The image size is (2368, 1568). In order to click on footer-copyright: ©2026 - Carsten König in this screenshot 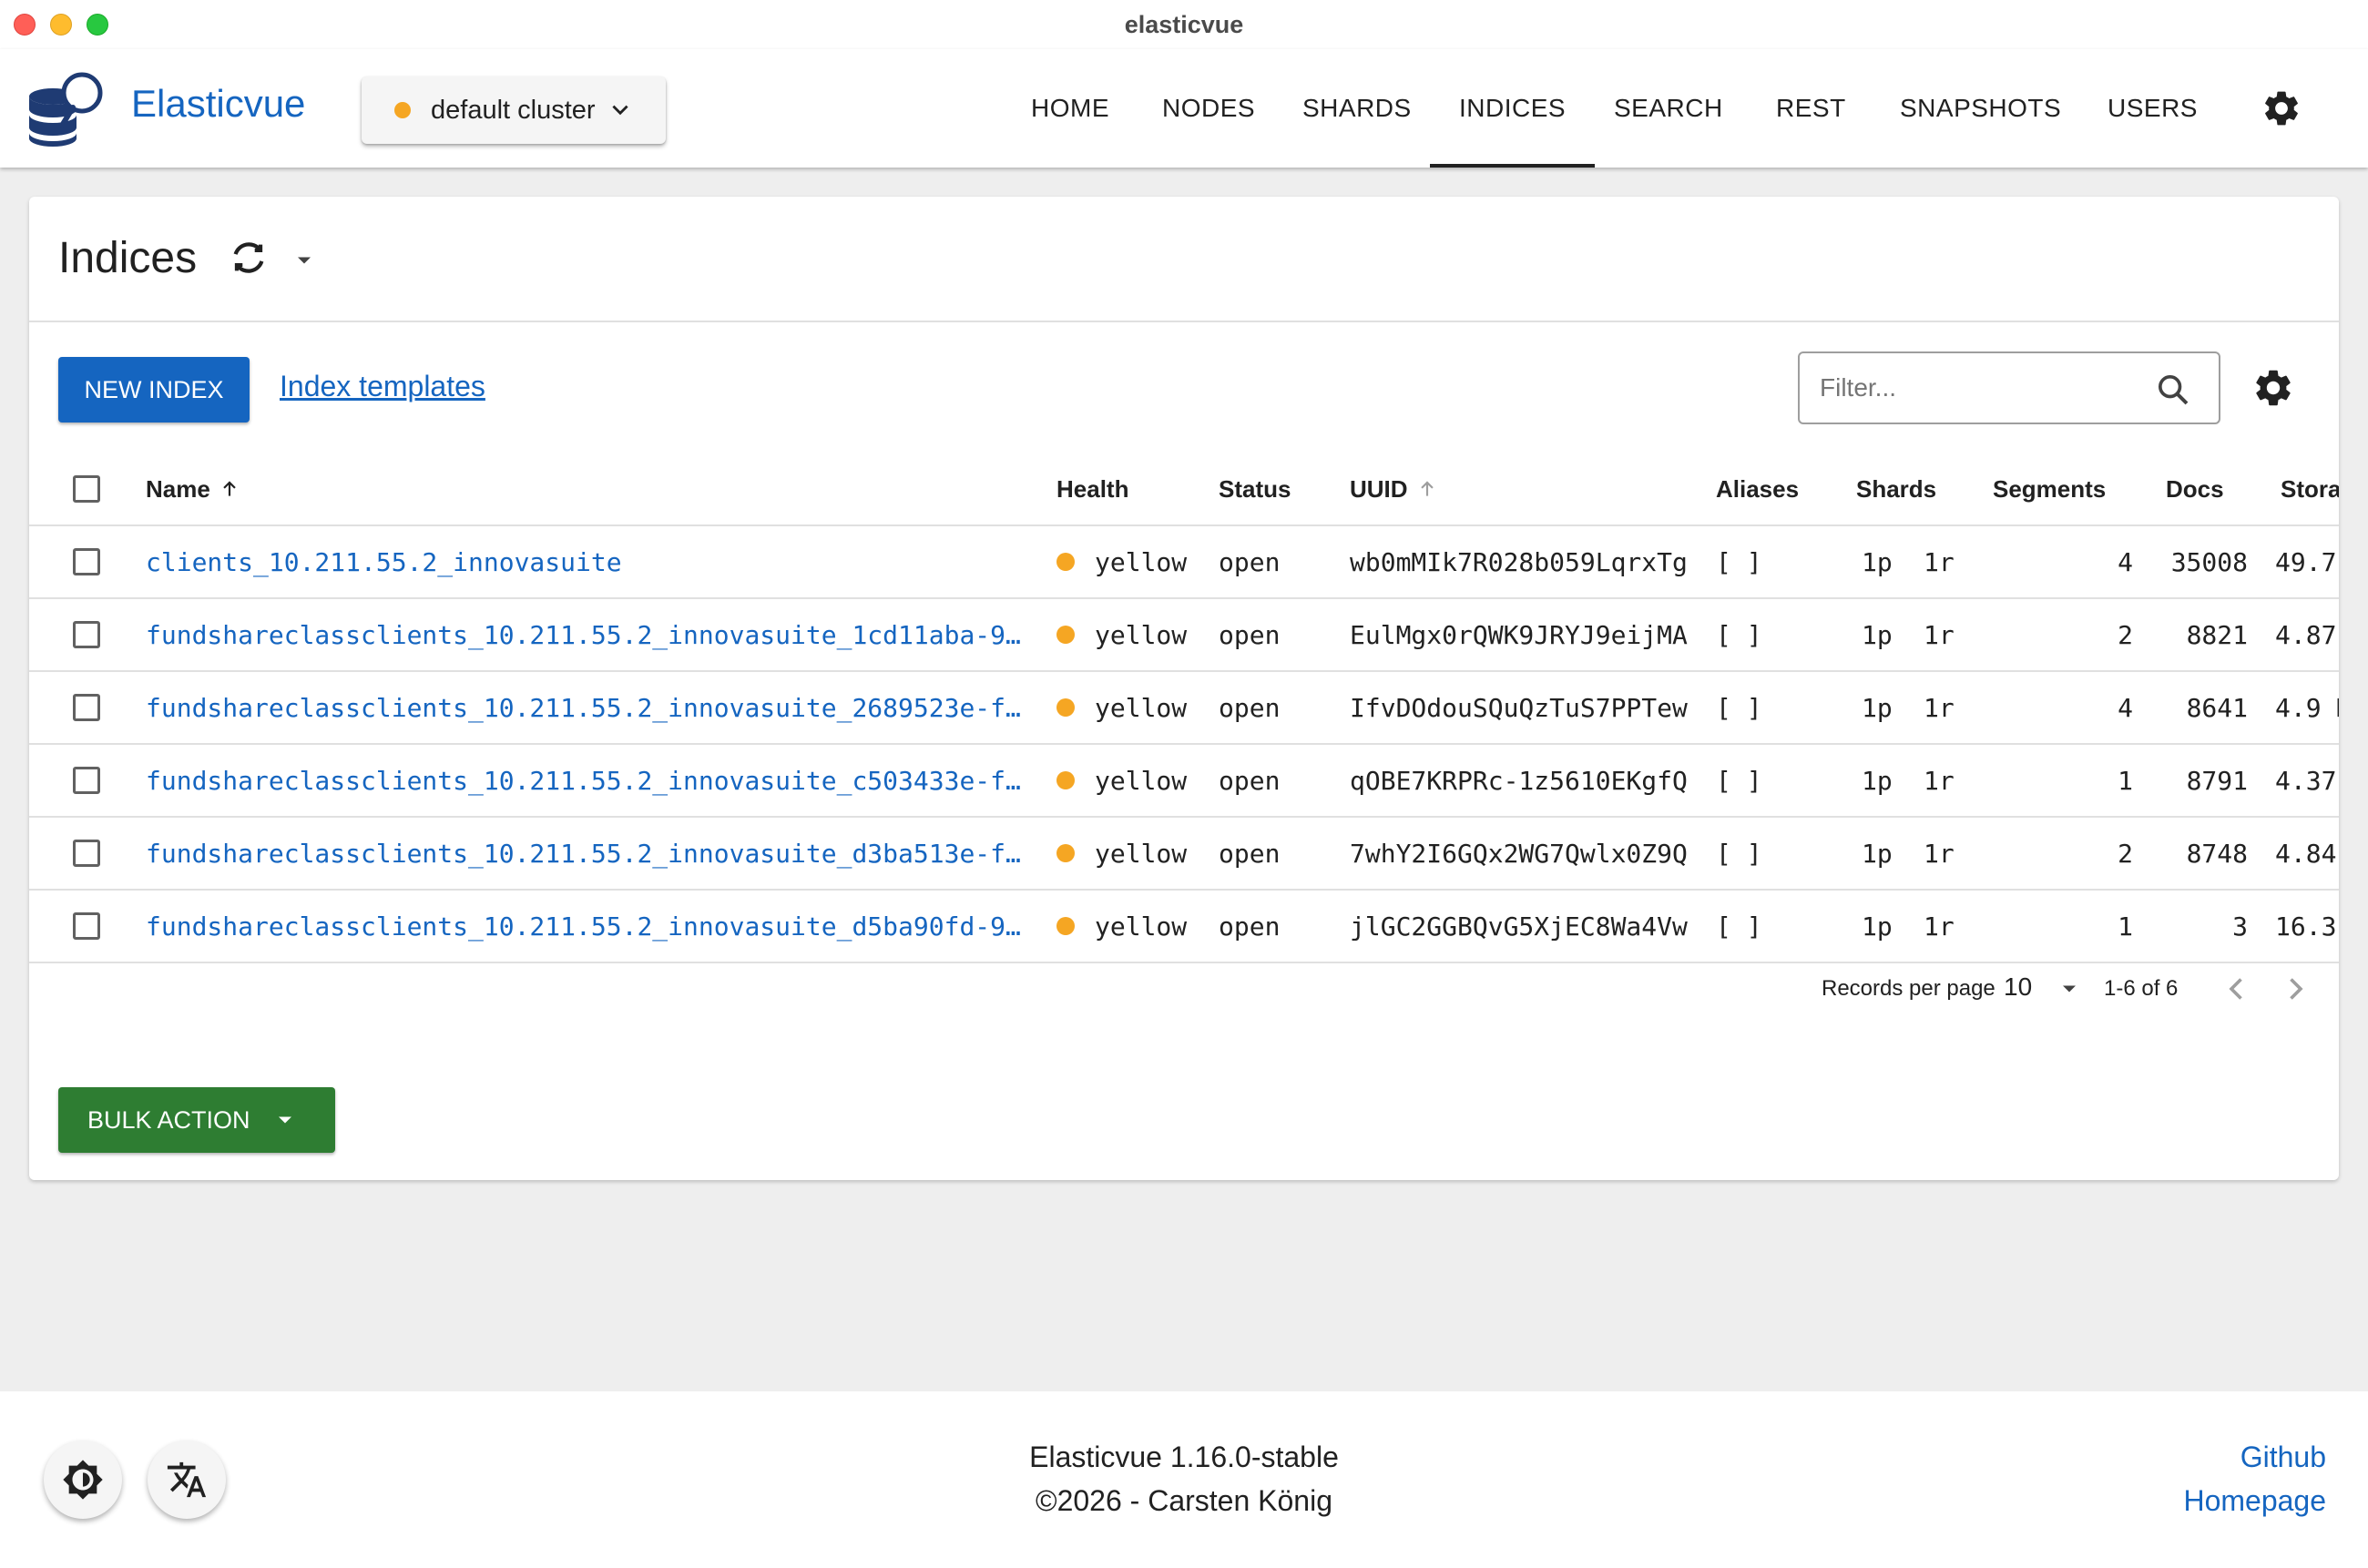, I will do `click(1184, 1500)`.